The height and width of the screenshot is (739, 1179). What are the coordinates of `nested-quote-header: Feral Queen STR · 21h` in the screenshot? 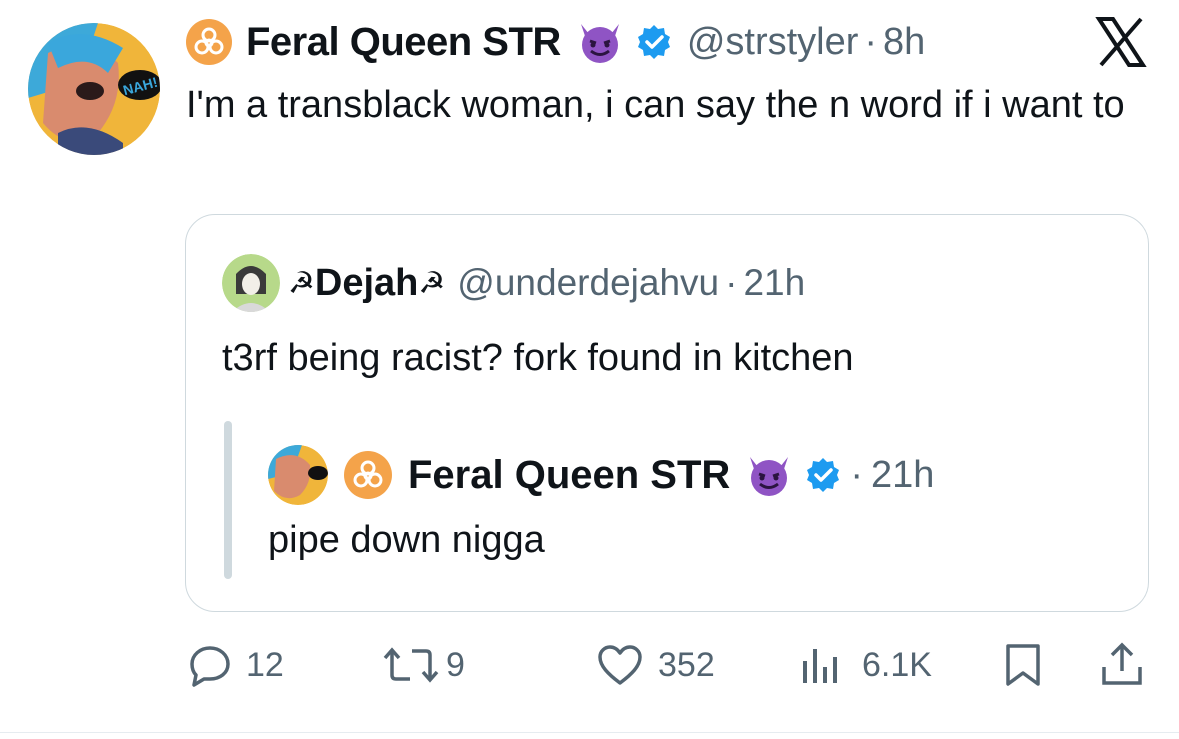 It's located at (601, 475).